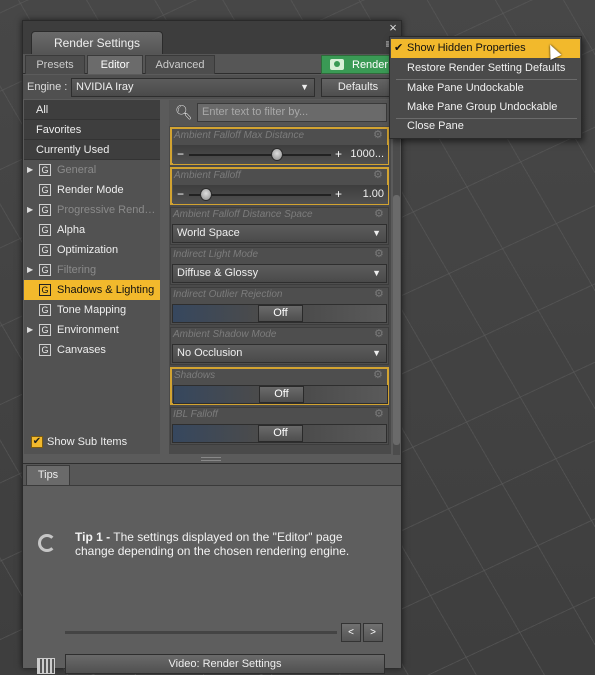 The image size is (595, 675). I want to click on property-scrollbar, so click(396, 290).